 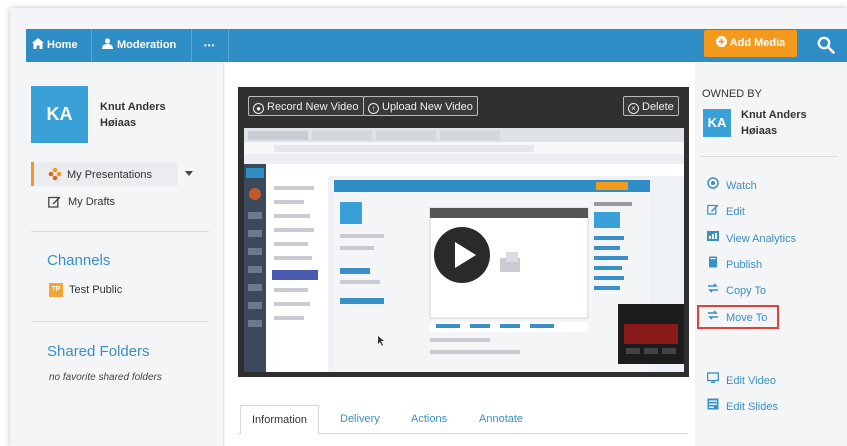 What do you see at coordinates (738, 317) in the screenshot?
I see `move-to-highlight` at bounding box center [738, 317].